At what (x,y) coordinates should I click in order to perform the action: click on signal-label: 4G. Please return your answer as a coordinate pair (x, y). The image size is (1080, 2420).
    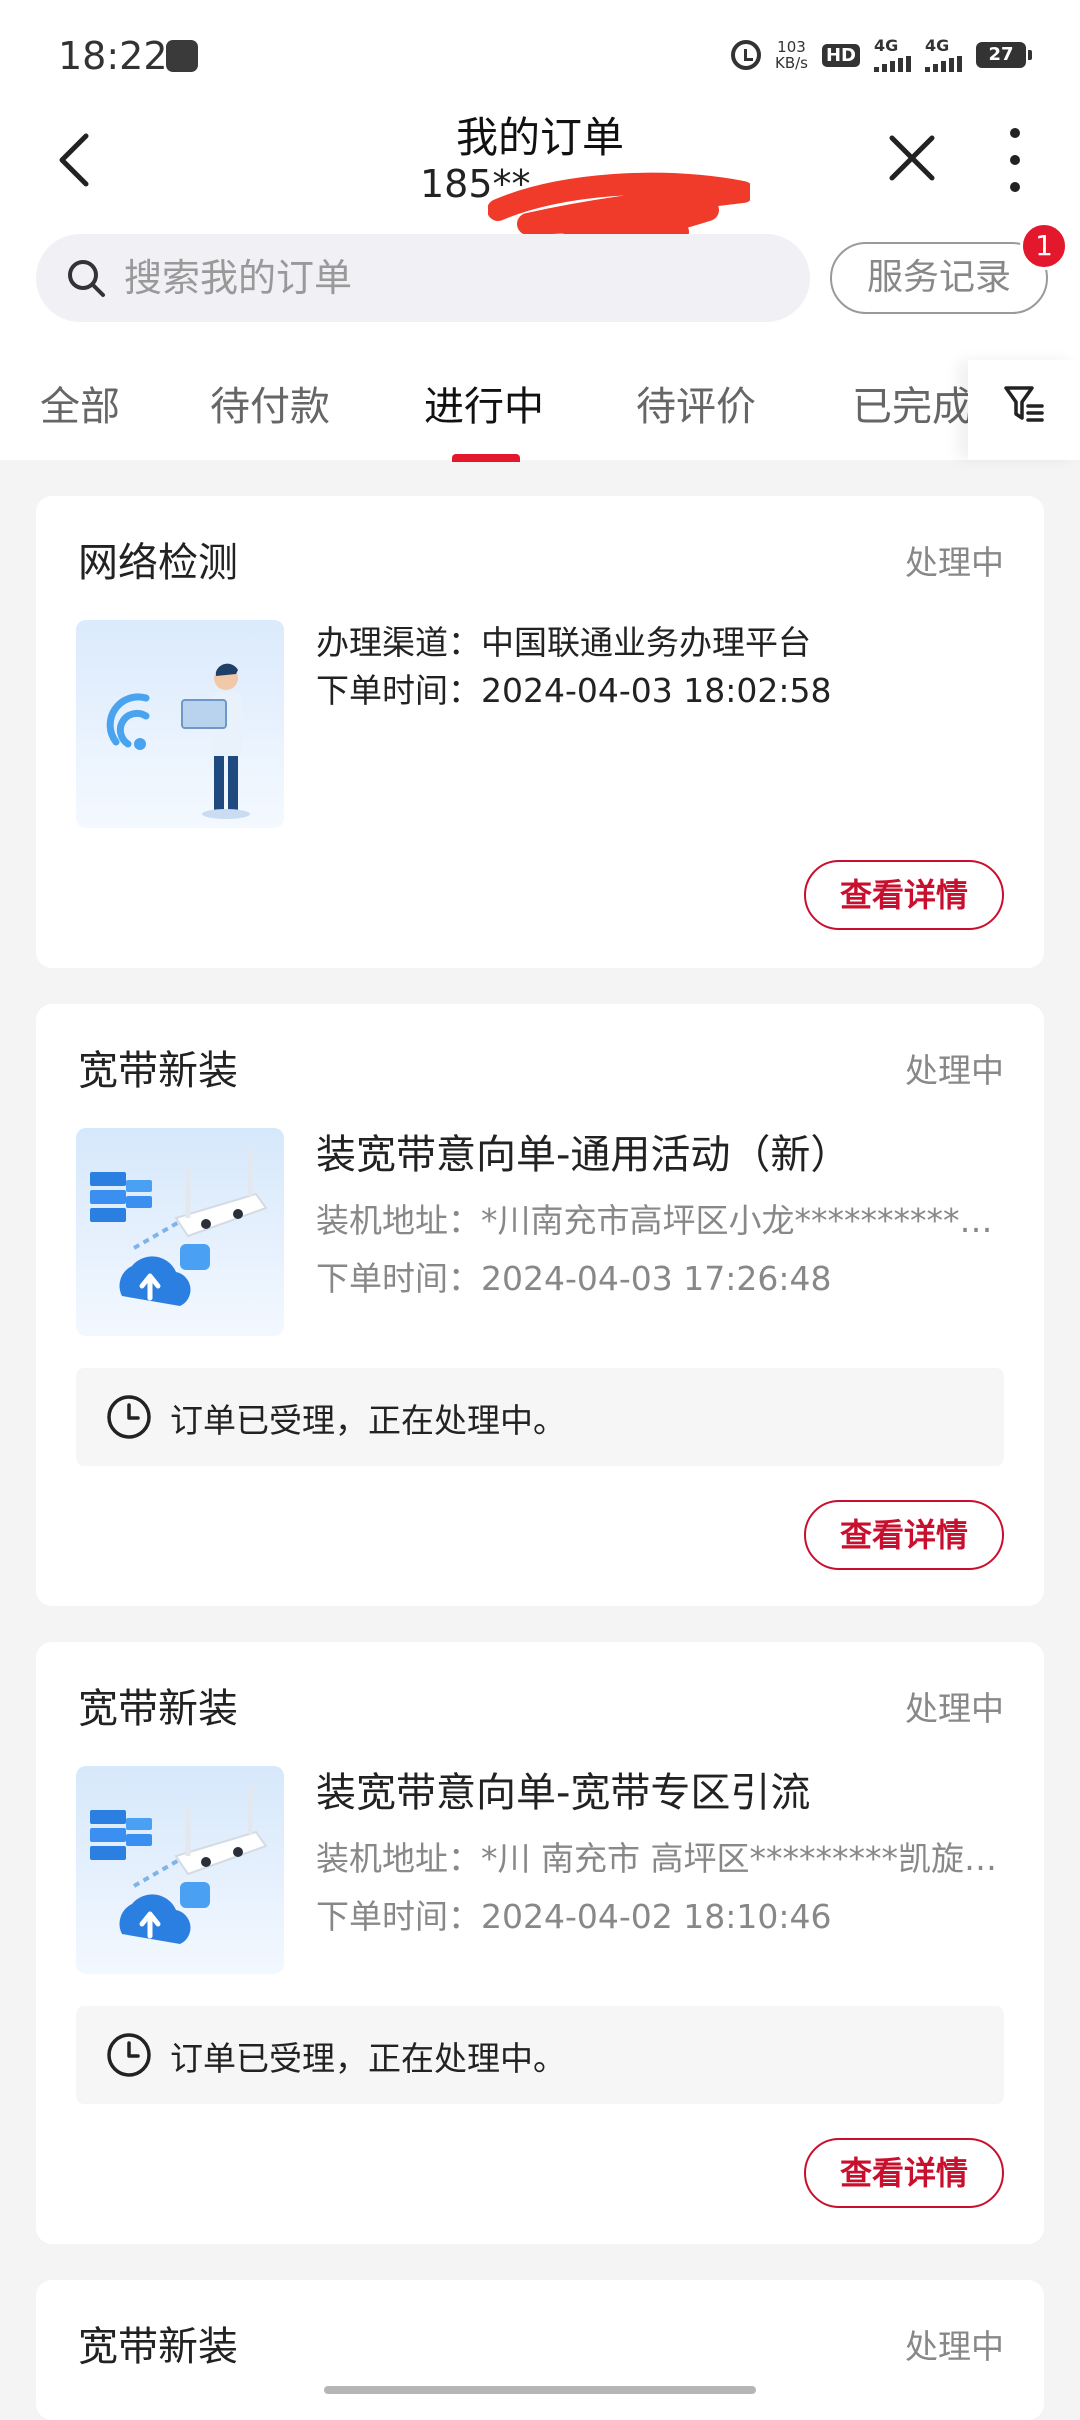
    Looking at the image, I should click on (886, 45).